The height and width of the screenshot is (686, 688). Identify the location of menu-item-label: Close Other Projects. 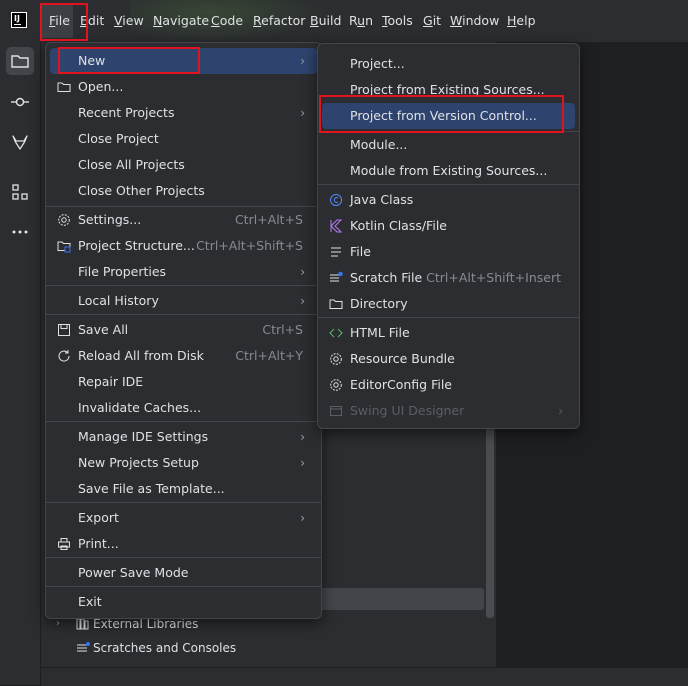
(141, 190).